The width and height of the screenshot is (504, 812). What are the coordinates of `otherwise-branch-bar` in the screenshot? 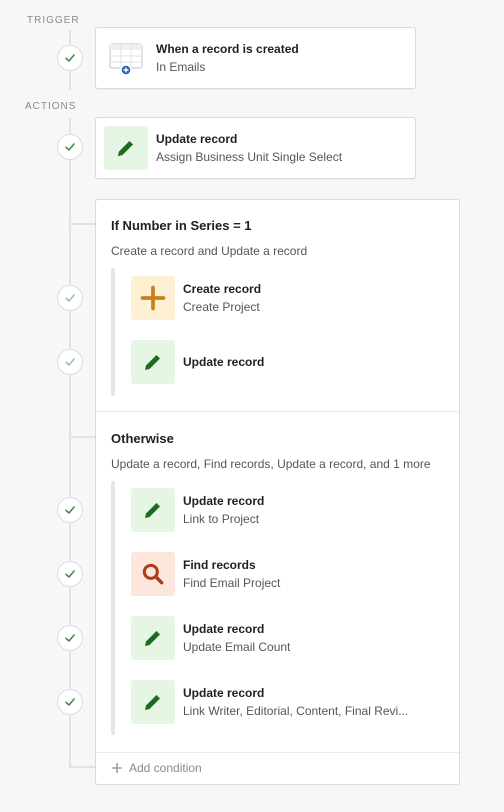 It's located at (113, 608).